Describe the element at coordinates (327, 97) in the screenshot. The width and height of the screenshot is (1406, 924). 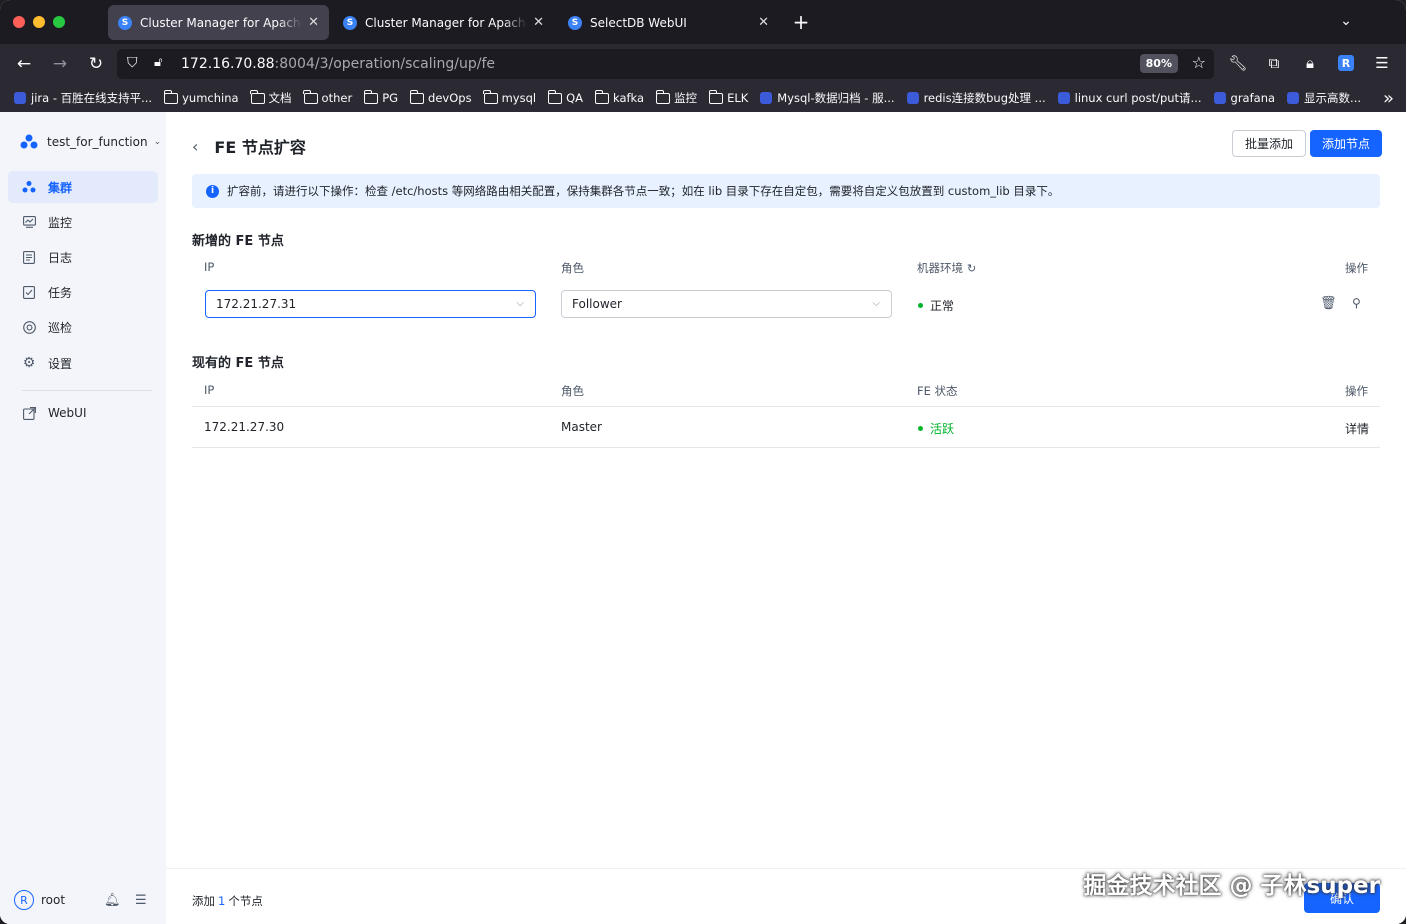
I see `bookmark-item: other` at that location.